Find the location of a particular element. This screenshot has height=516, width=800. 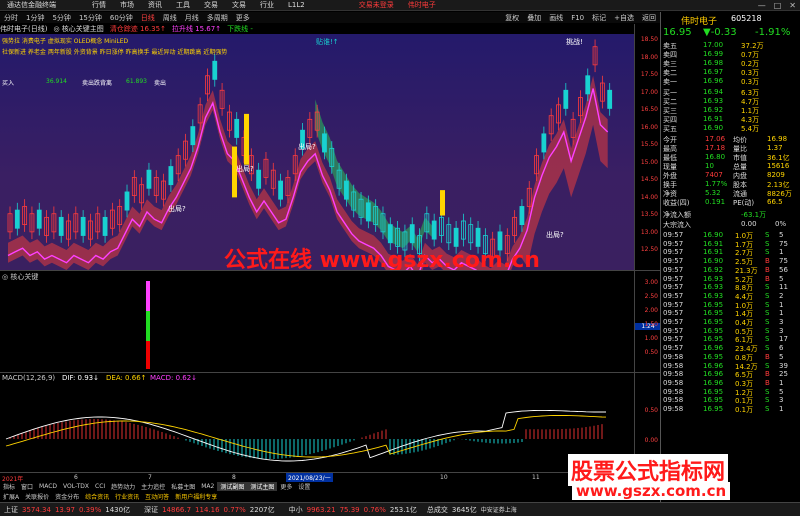

indicator-tab: VOL-TDX is located at coordinates (76, 486).